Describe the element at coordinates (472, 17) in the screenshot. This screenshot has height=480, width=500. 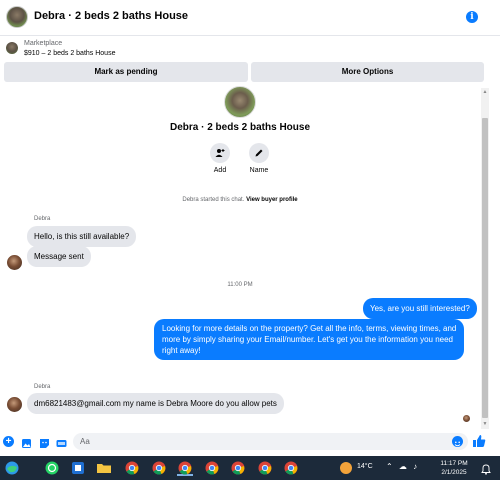
I see `info-icon: i` at that location.